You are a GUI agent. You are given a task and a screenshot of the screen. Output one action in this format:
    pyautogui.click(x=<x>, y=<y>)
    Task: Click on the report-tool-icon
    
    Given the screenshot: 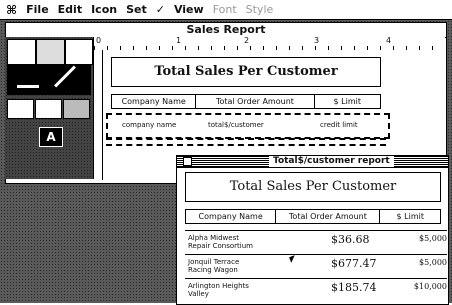 What is the action you would take?
    pyautogui.click(x=79, y=52)
    